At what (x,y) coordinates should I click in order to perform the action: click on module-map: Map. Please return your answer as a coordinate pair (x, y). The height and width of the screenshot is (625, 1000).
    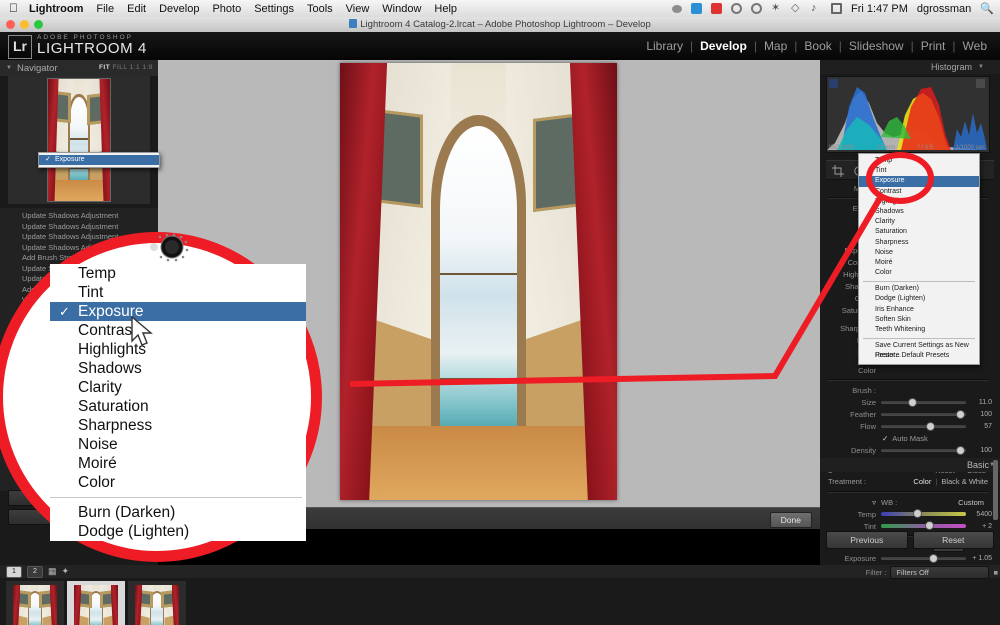
    Looking at the image, I should click on (775, 46).